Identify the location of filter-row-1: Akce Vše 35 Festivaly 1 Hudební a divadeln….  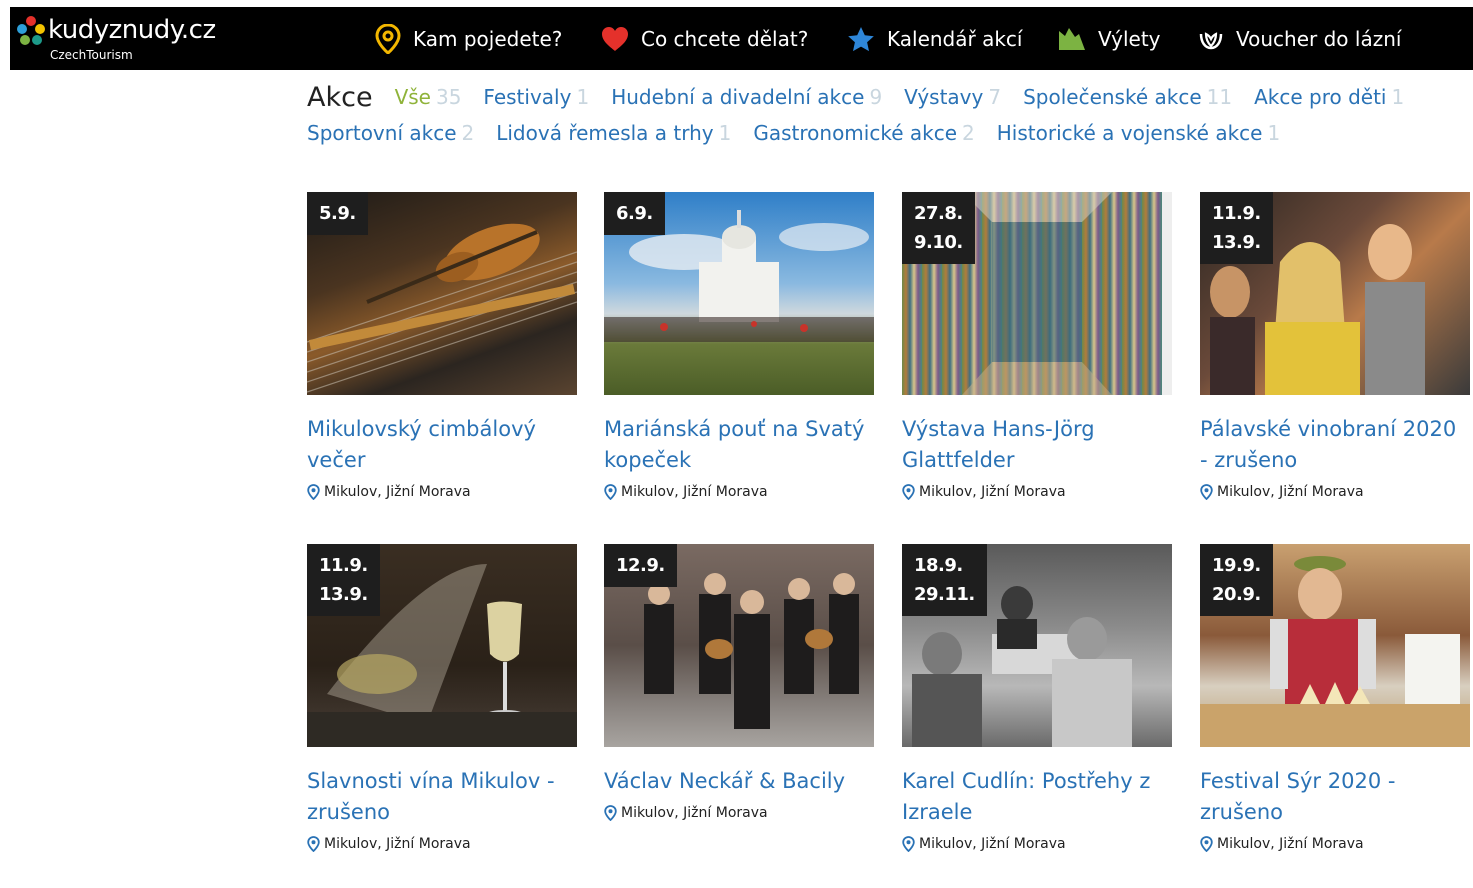
(866, 97).